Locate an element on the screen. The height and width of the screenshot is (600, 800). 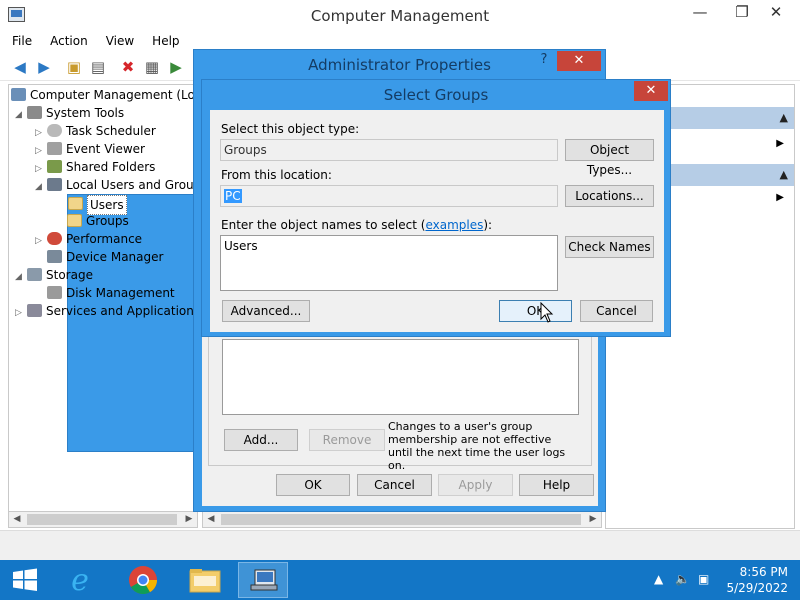
tree-item-disk-management: Disk Management is located at coordinates (111, 293).